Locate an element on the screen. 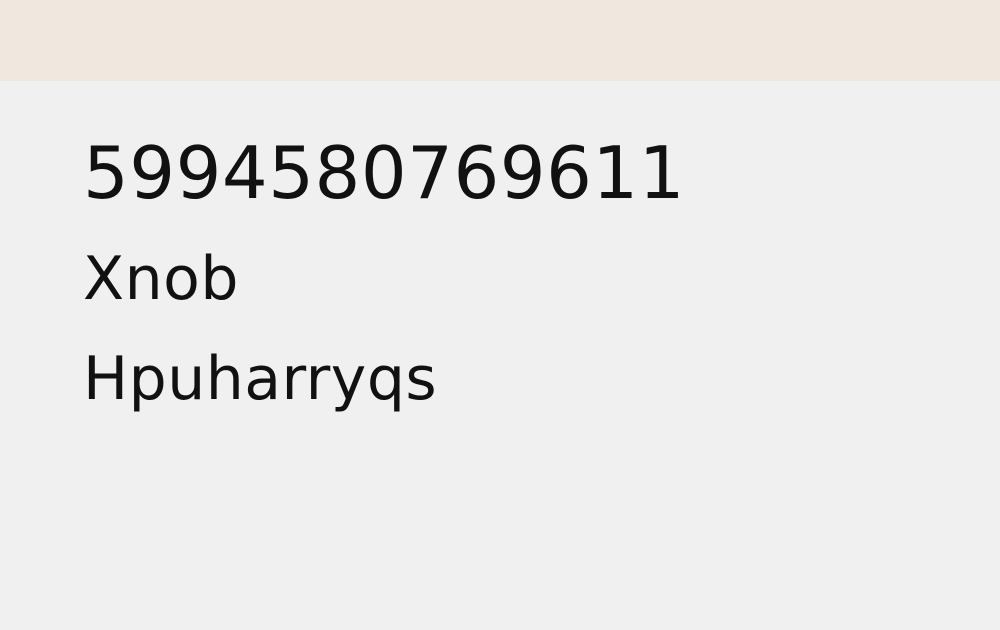 This screenshot has width=1000, height=630. record-primary-text: Xnob is located at coordinates (161, 279).